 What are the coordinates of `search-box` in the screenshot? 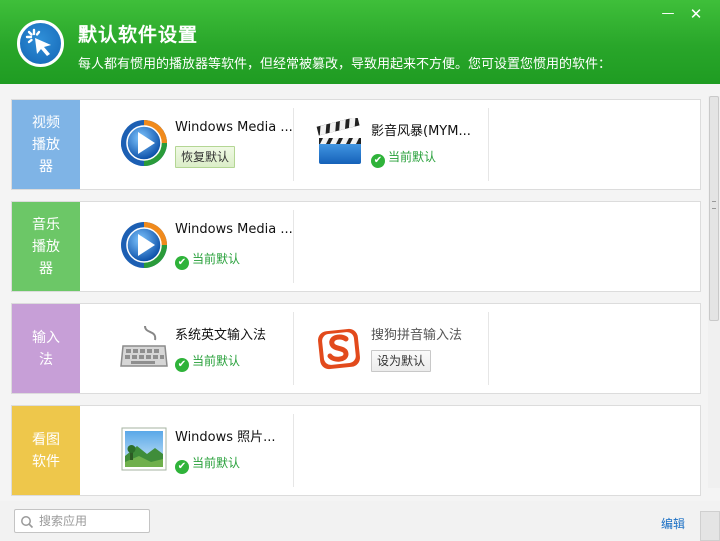 It's located at (82, 521).